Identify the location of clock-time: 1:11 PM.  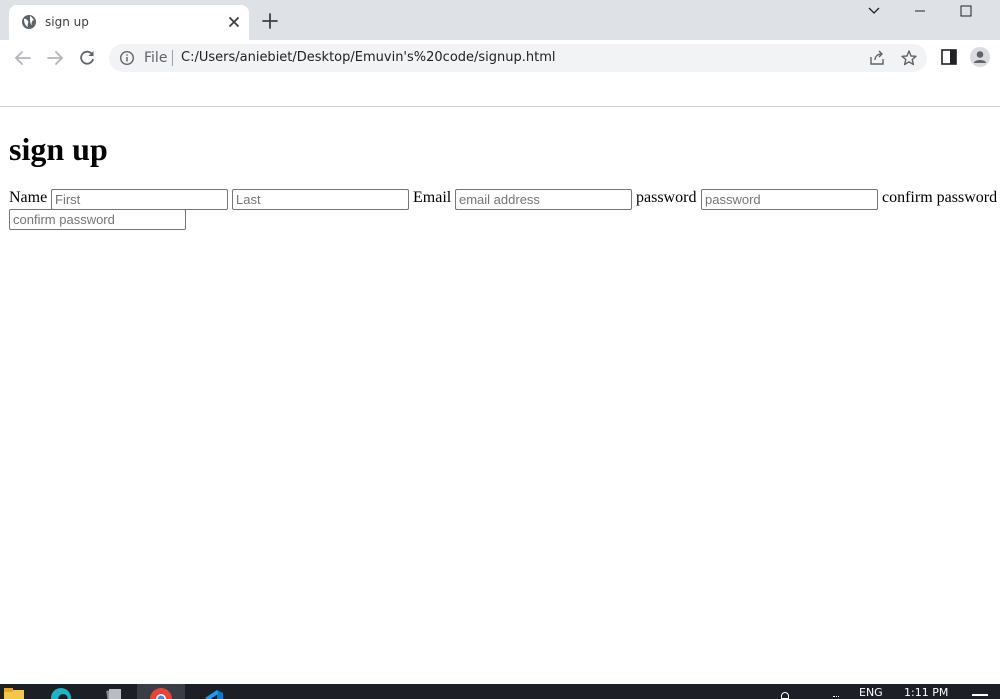
(926, 693).